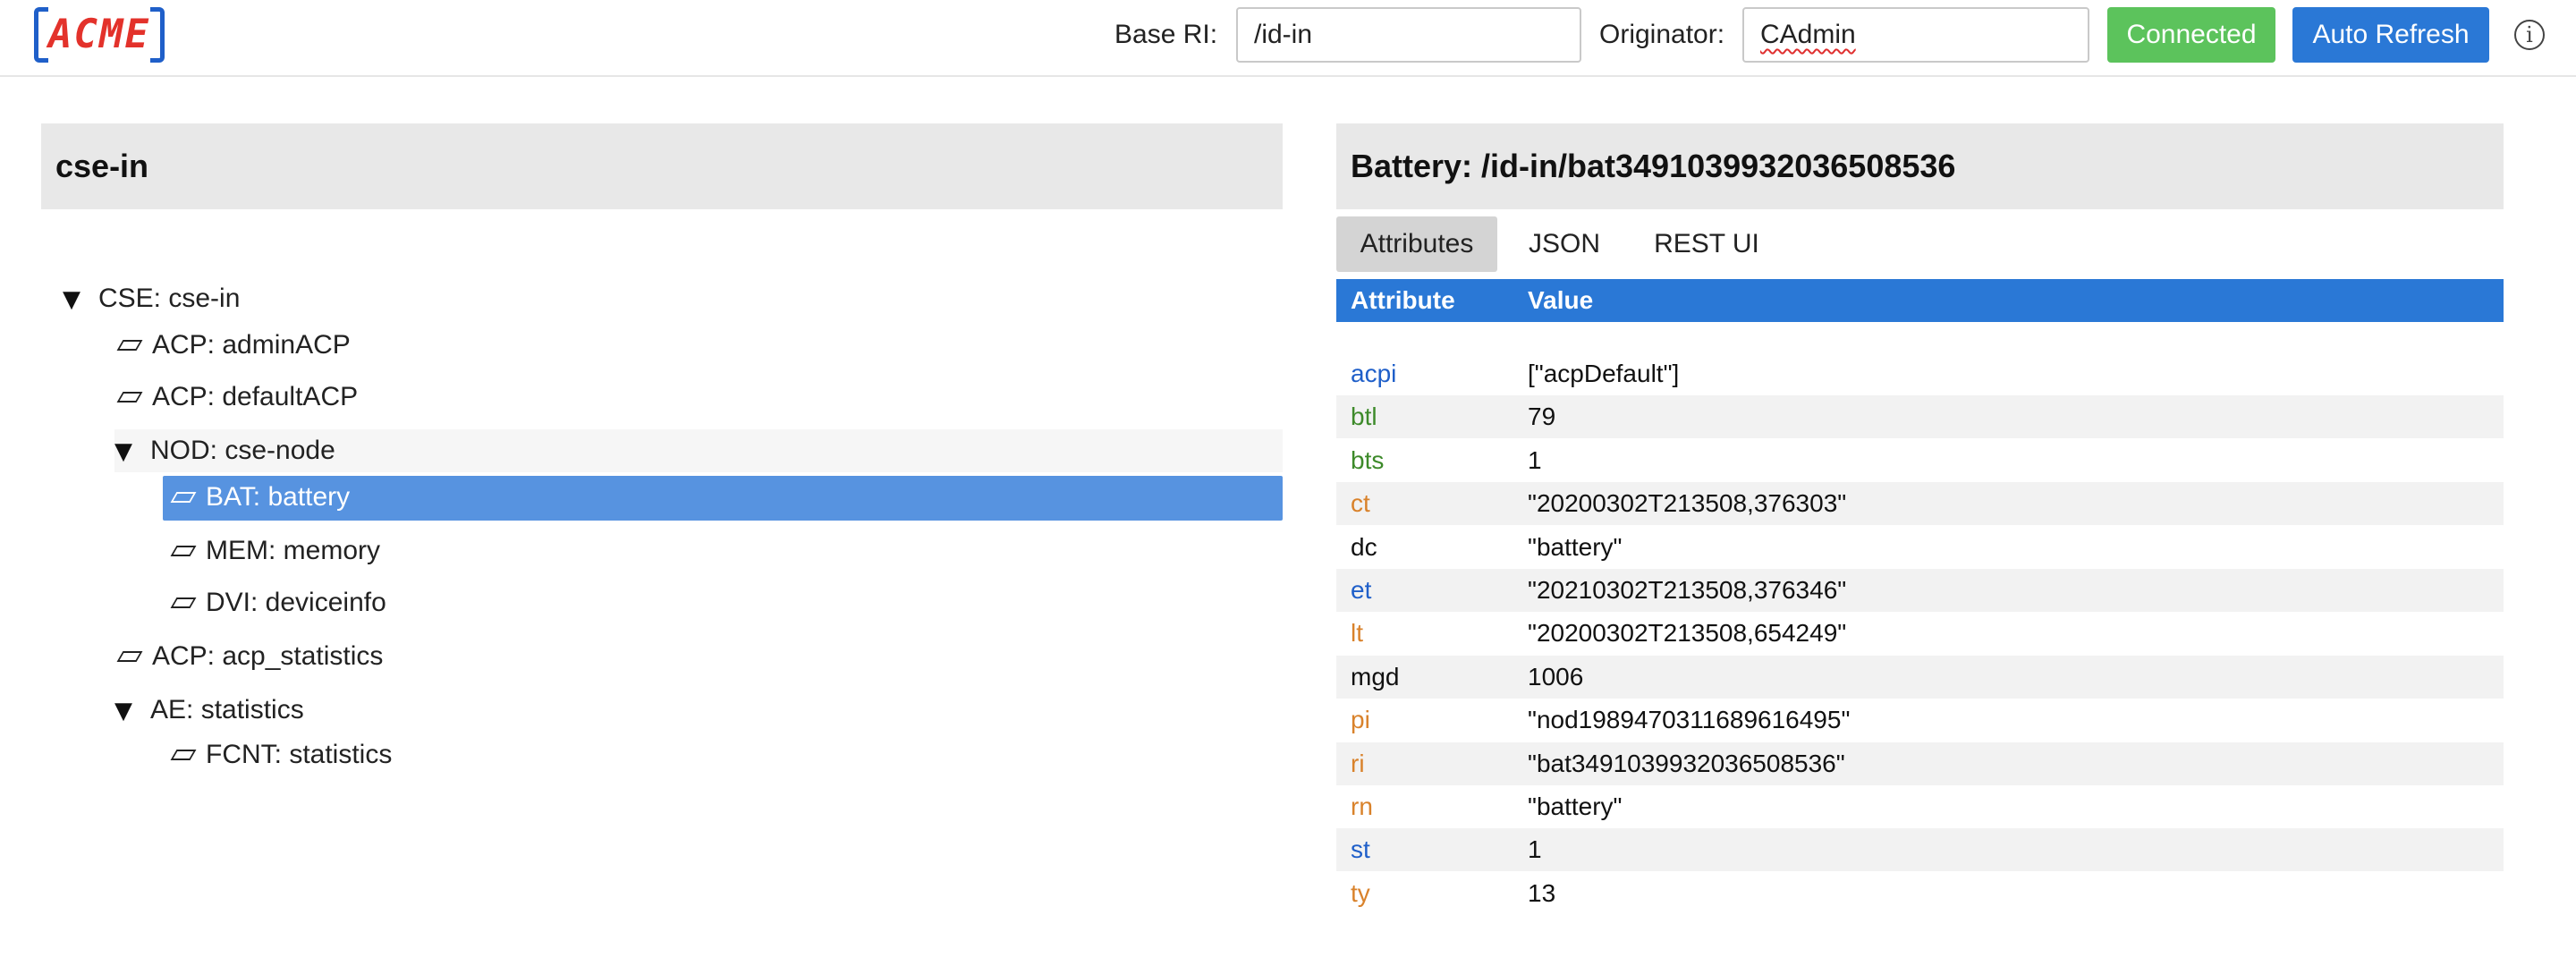 This screenshot has width=2576, height=966. I want to click on attribute-row: ty 13, so click(1920, 893).